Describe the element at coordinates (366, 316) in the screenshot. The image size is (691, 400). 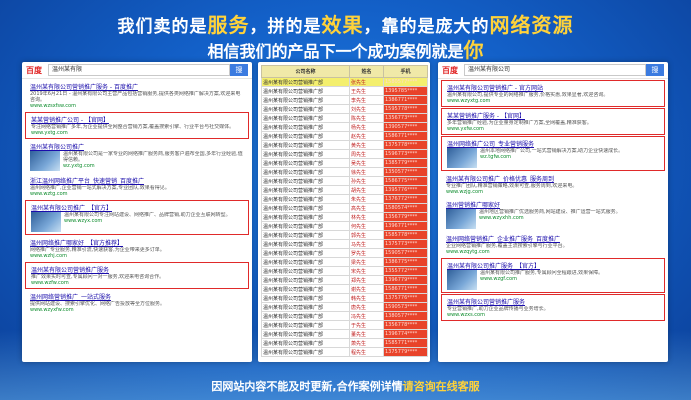
I see `cell-name: 冯先生` at that location.